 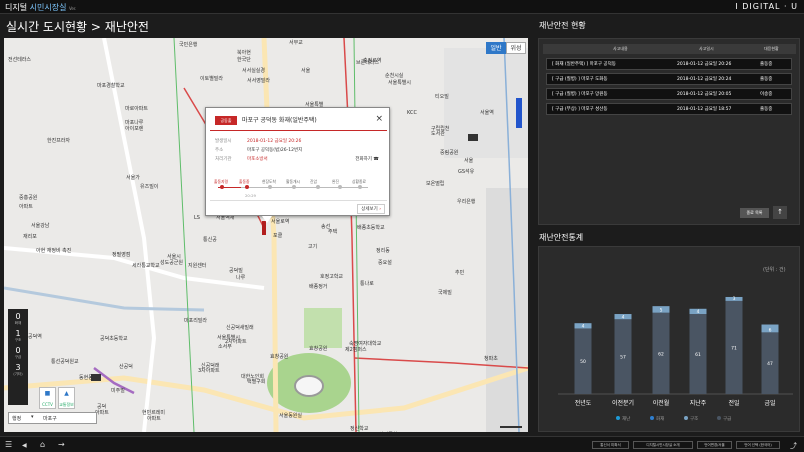 I want to click on traffic-icon: ▲, so click(x=66, y=393).